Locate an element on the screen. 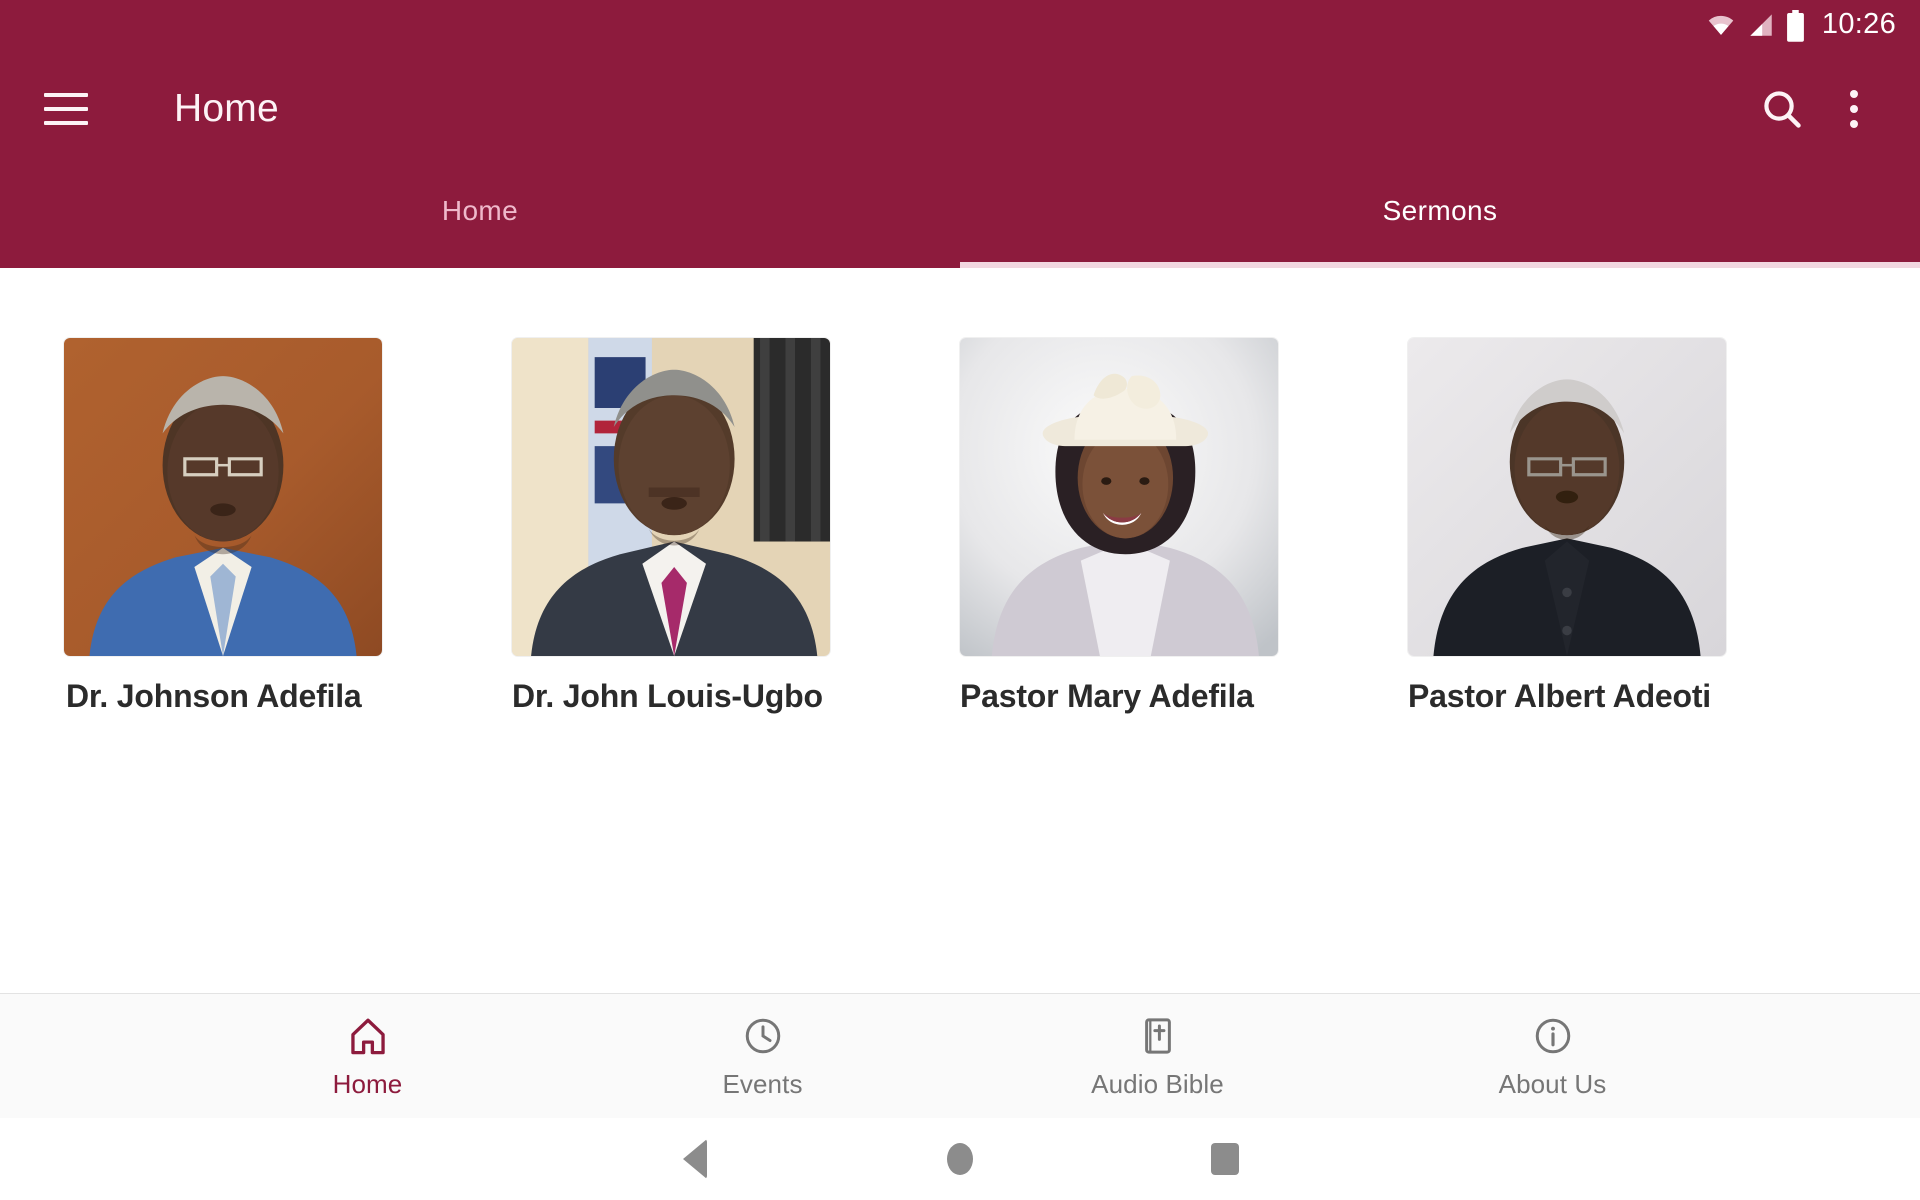 The width and height of the screenshot is (1920, 1200). status-bar-clock: 10:26 is located at coordinates (1858, 23).